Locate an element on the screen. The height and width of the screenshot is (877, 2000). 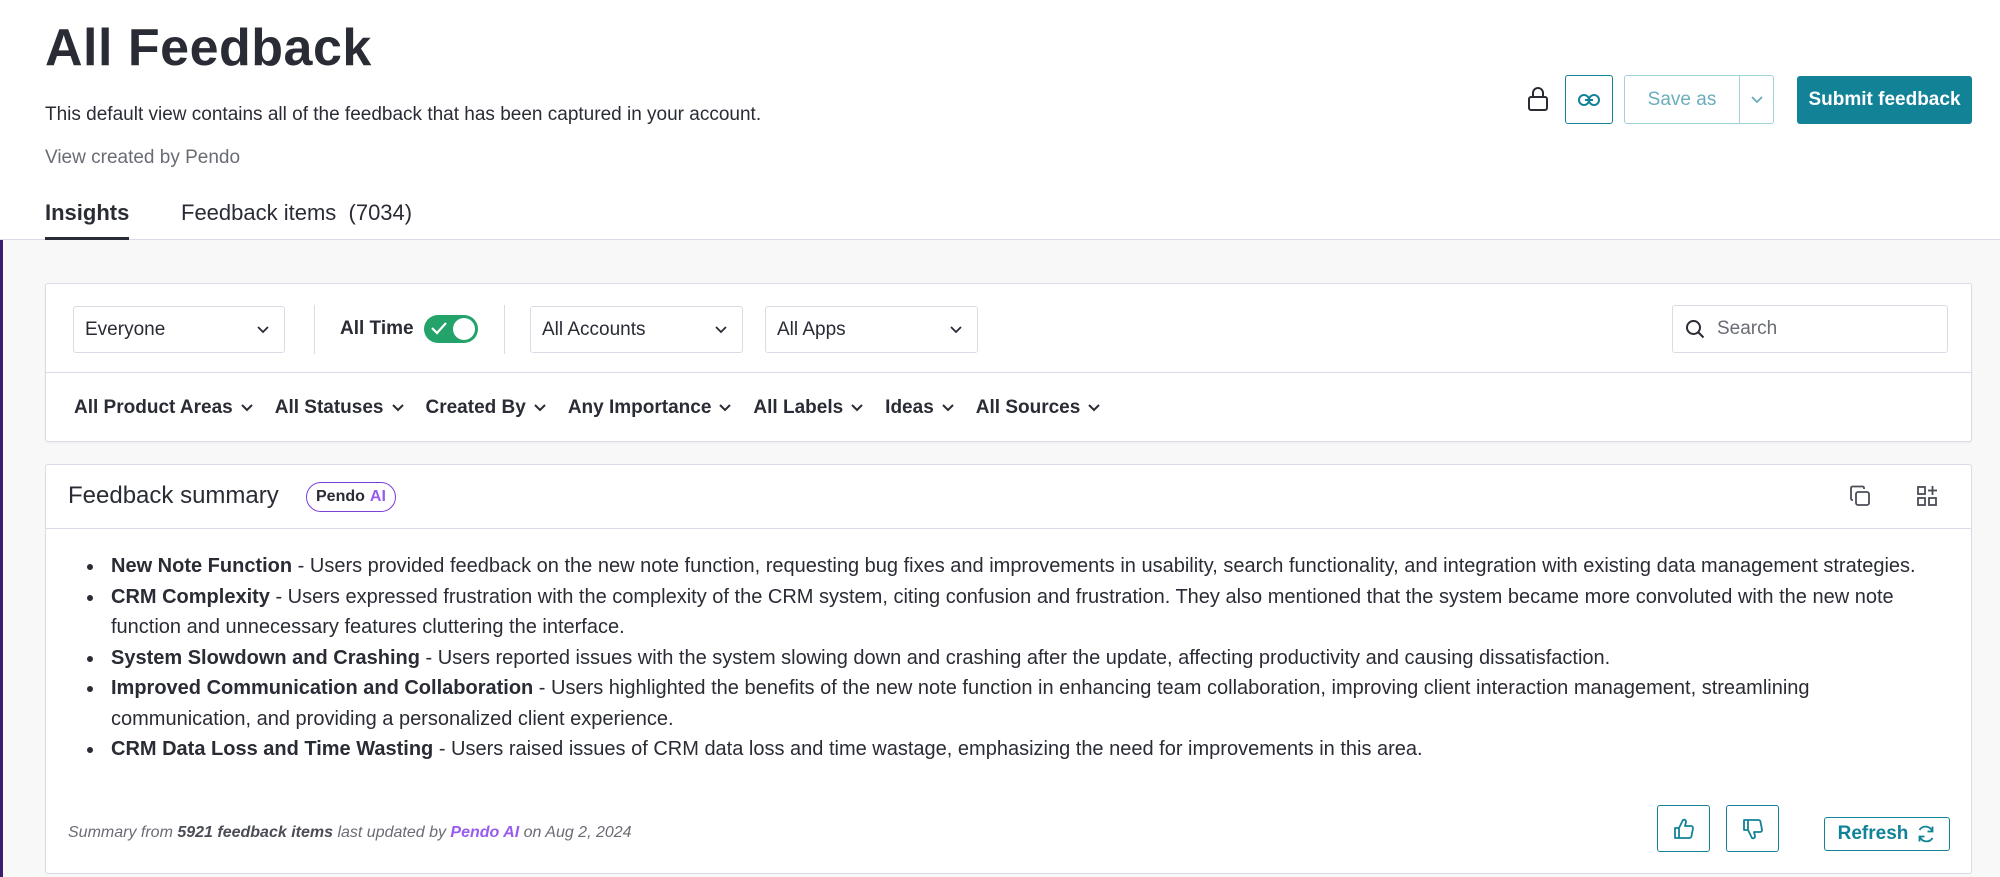
thumbs-down-button is located at coordinates (1752, 828).